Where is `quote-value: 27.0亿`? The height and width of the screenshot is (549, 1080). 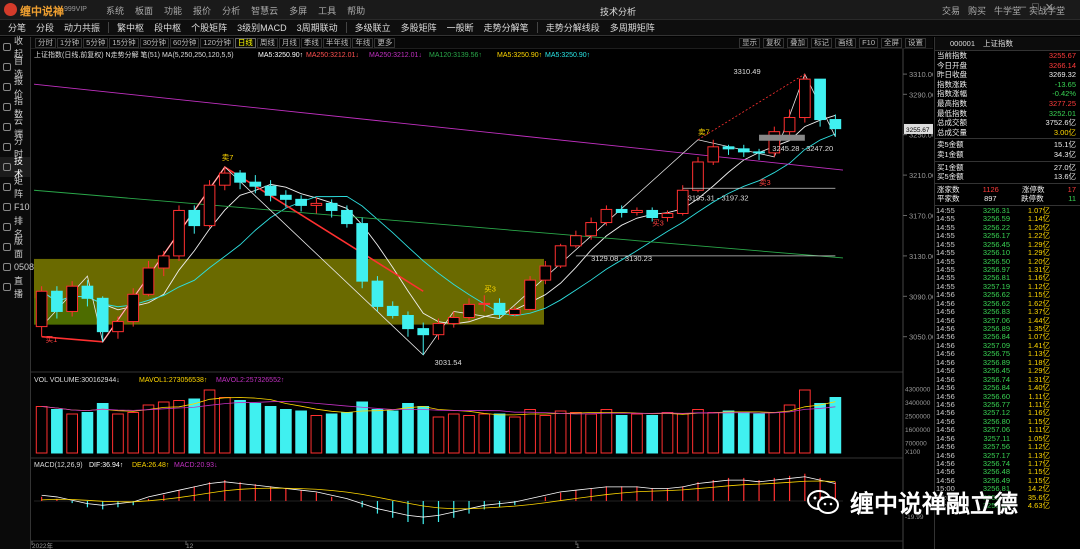 quote-value: 27.0亿 is located at coordinates (1064, 167).